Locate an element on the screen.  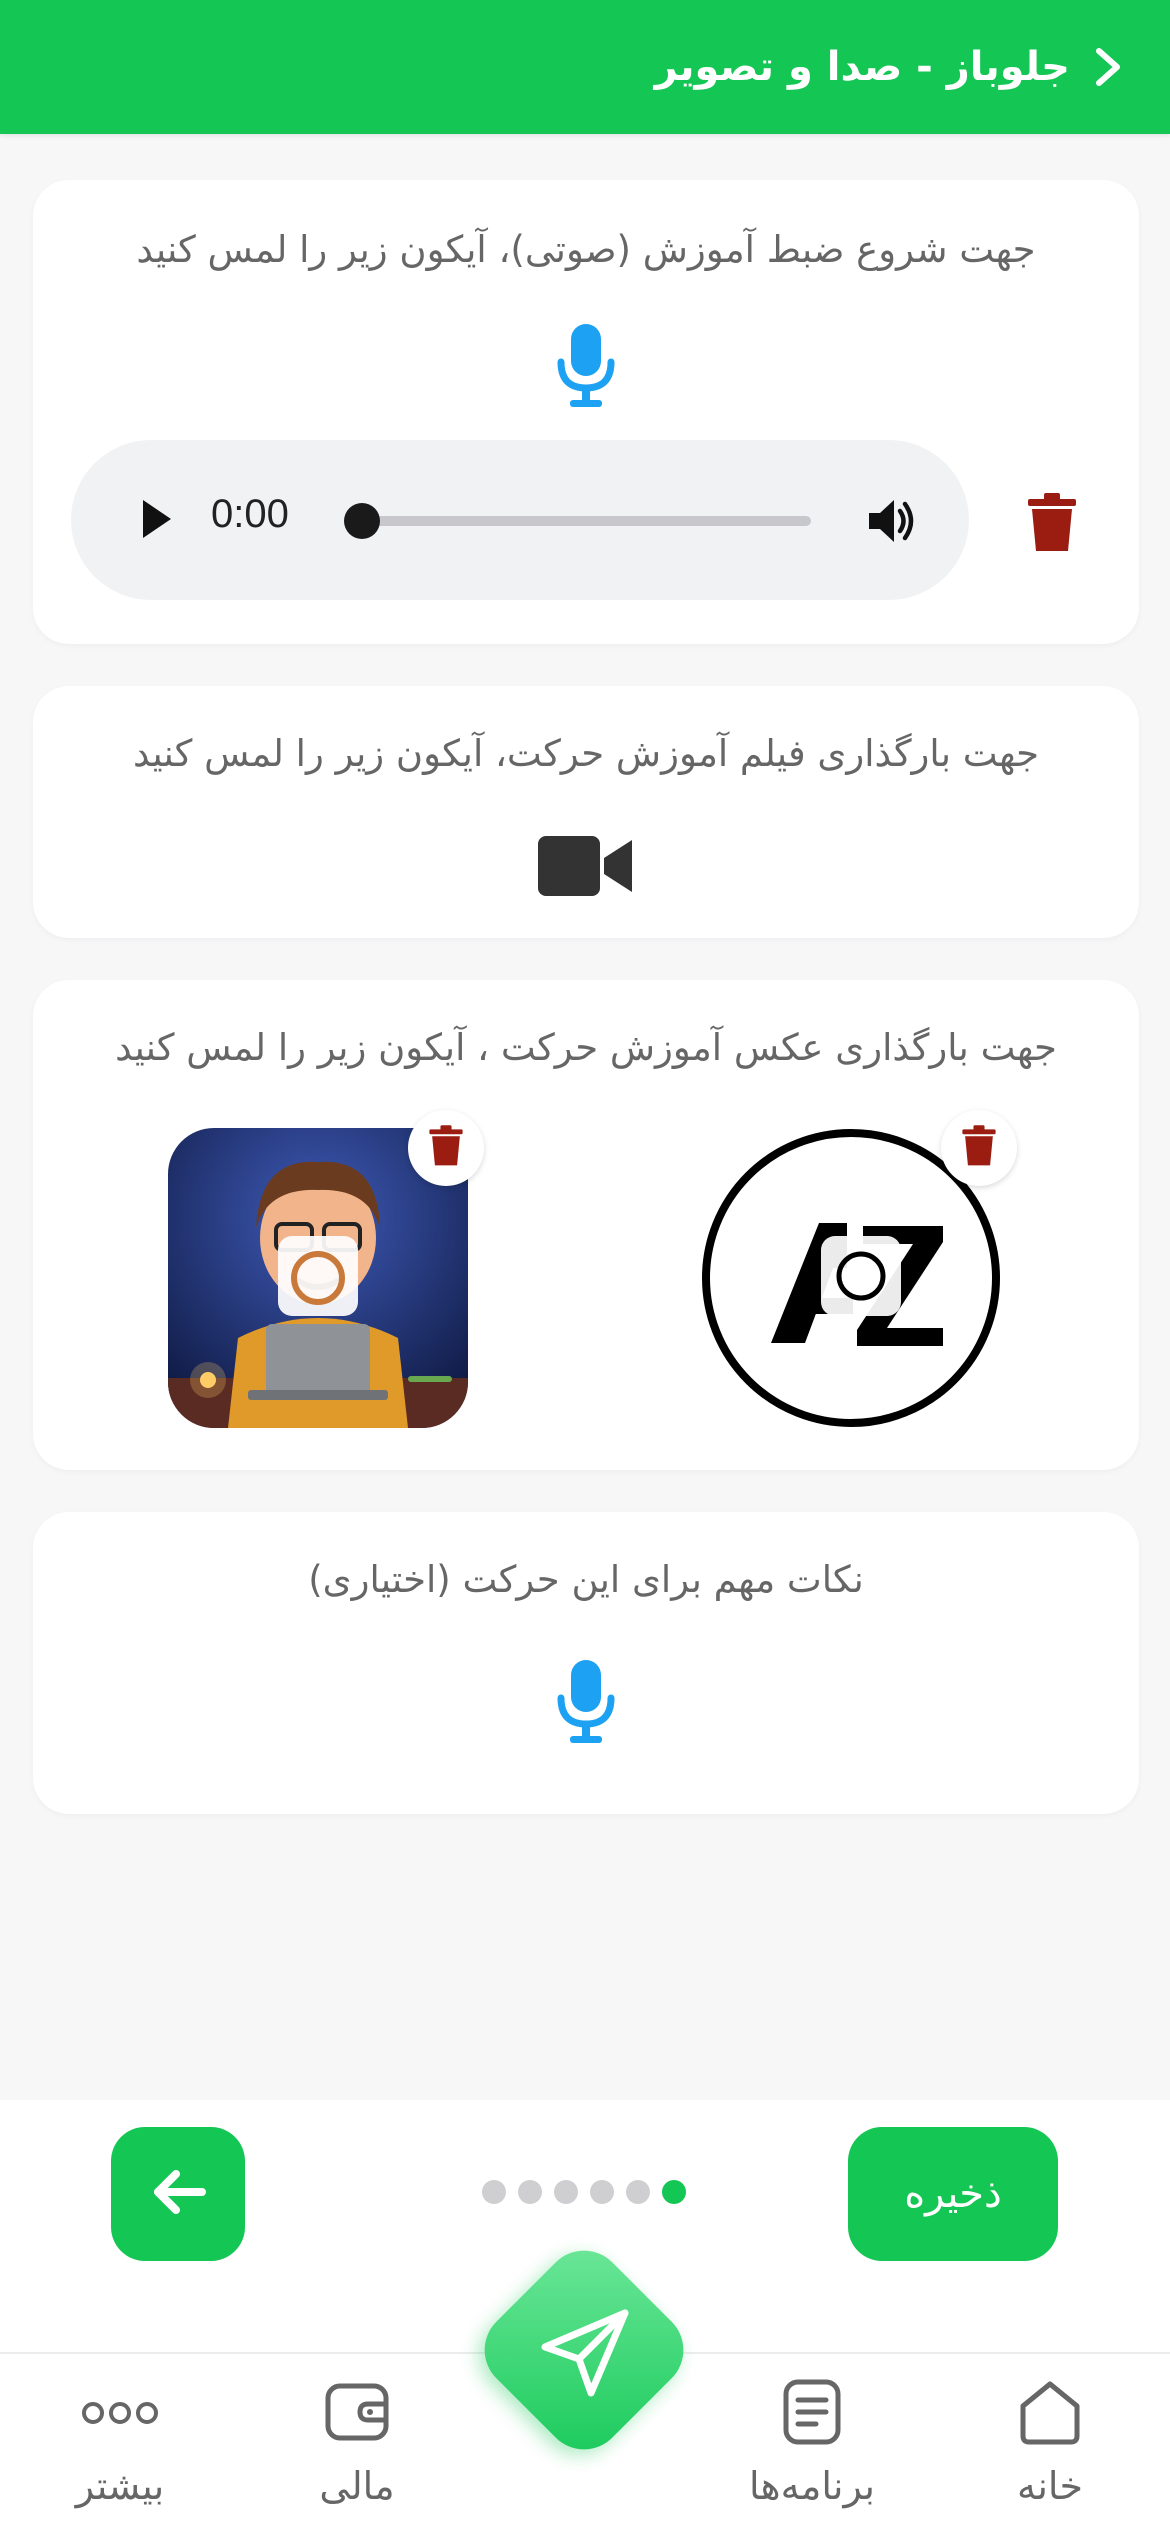
tab-label: بیشتر is located at coordinates (120, 2486).